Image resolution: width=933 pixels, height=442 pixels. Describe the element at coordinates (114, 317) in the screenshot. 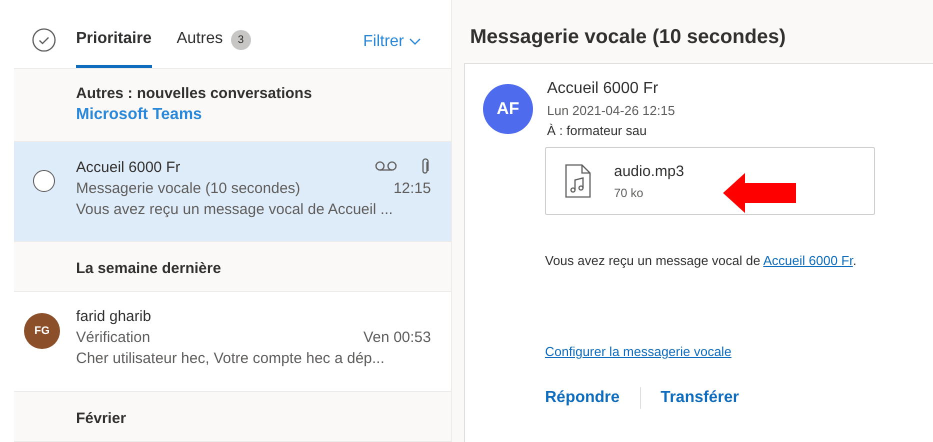

I see `message-sender: farid gharib` at that location.